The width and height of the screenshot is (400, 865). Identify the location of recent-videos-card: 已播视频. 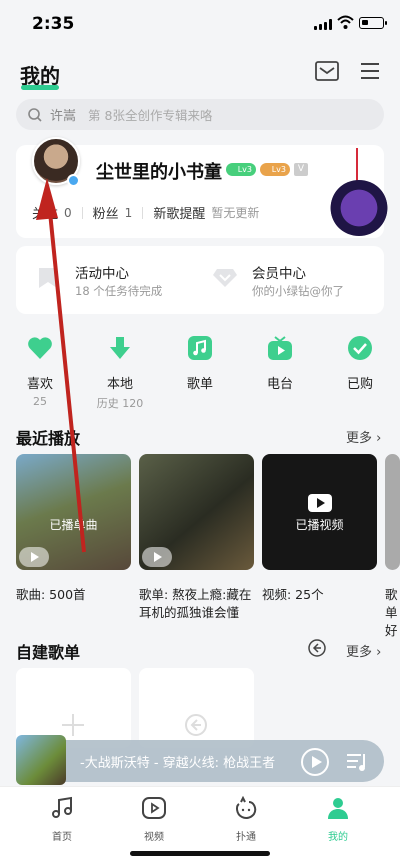
(319, 512).